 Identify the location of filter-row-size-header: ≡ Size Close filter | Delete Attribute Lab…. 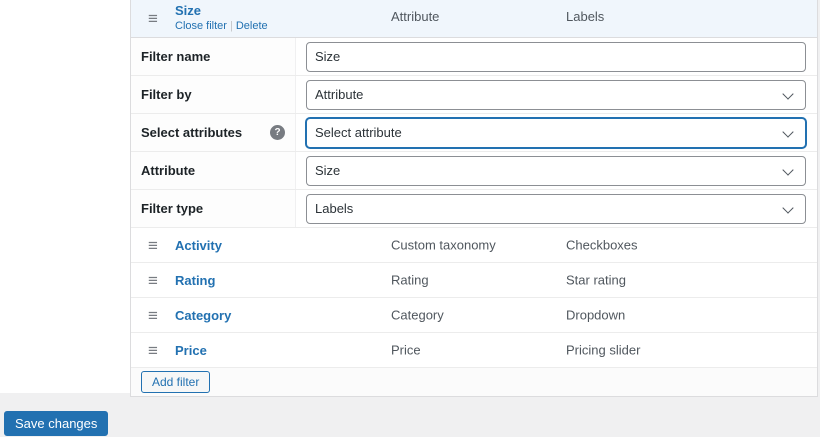
(474, 19).